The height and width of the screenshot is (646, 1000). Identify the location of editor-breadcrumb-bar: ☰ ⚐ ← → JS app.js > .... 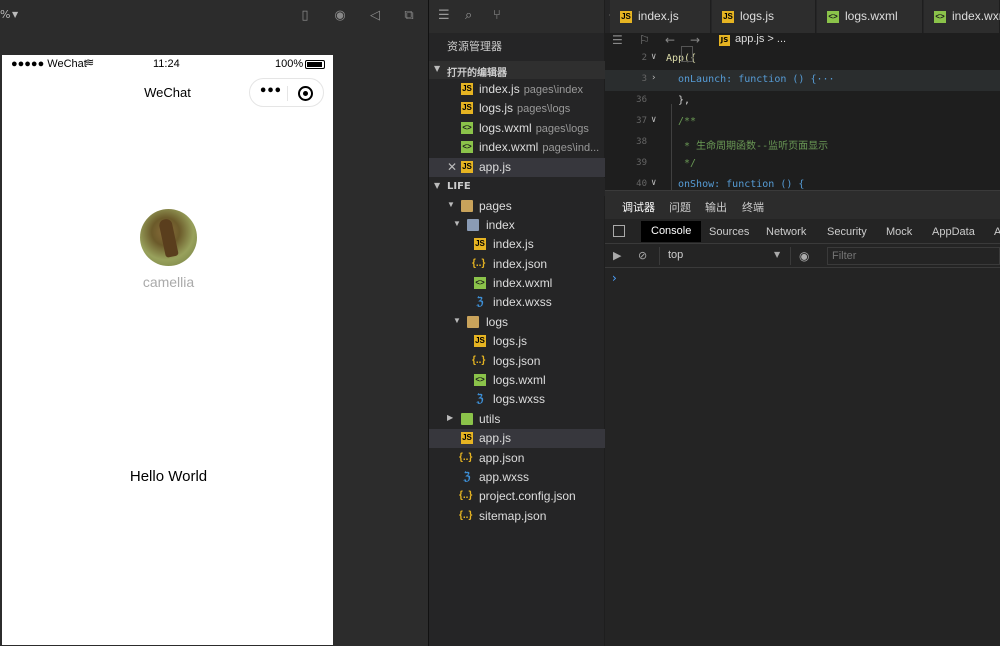
(802, 41).